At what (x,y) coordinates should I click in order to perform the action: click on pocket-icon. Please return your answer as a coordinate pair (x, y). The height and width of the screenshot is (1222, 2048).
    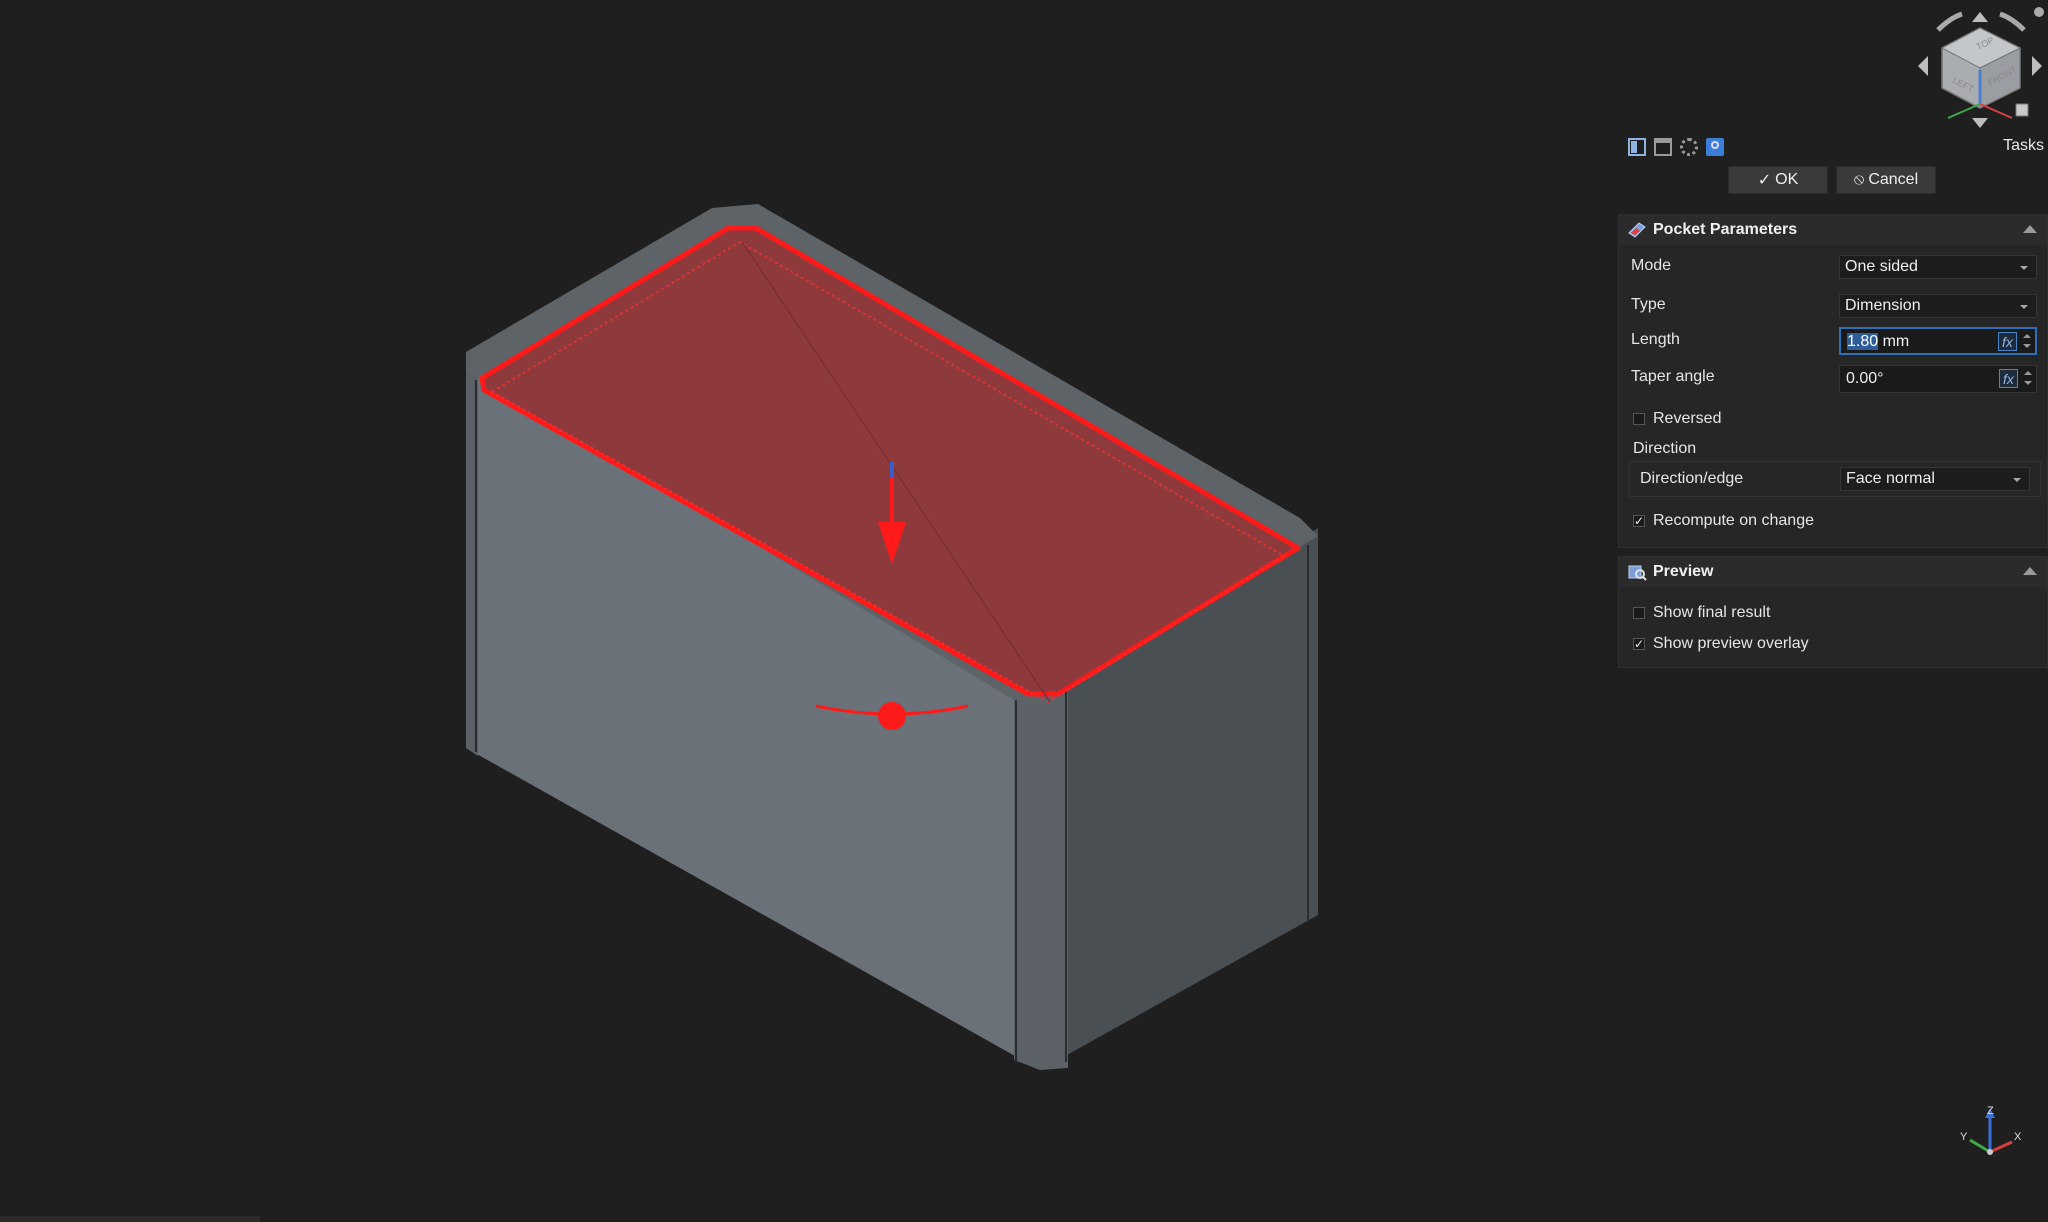
    Looking at the image, I should click on (1637, 230).